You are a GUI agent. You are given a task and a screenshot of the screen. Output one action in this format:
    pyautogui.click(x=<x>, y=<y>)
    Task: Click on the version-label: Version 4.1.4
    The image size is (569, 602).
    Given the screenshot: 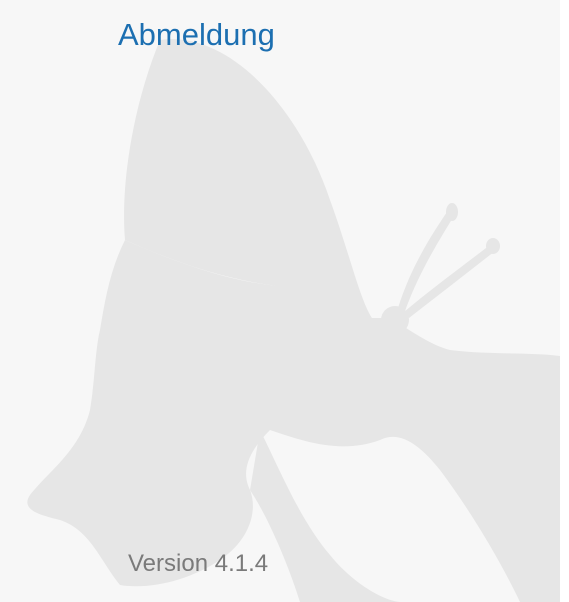 What is the action you would take?
    pyautogui.click(x=198, y=563)
    